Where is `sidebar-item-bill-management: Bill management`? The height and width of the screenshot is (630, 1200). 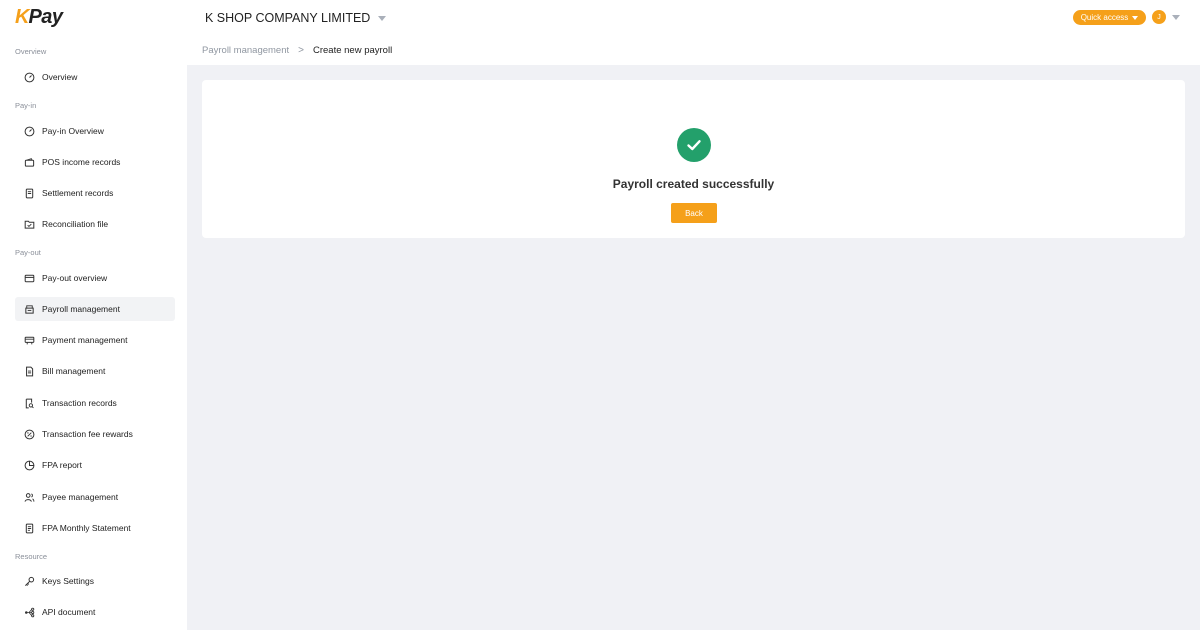
sidebar-item-bill-management: Bill management is located at coordinates (95, 371).